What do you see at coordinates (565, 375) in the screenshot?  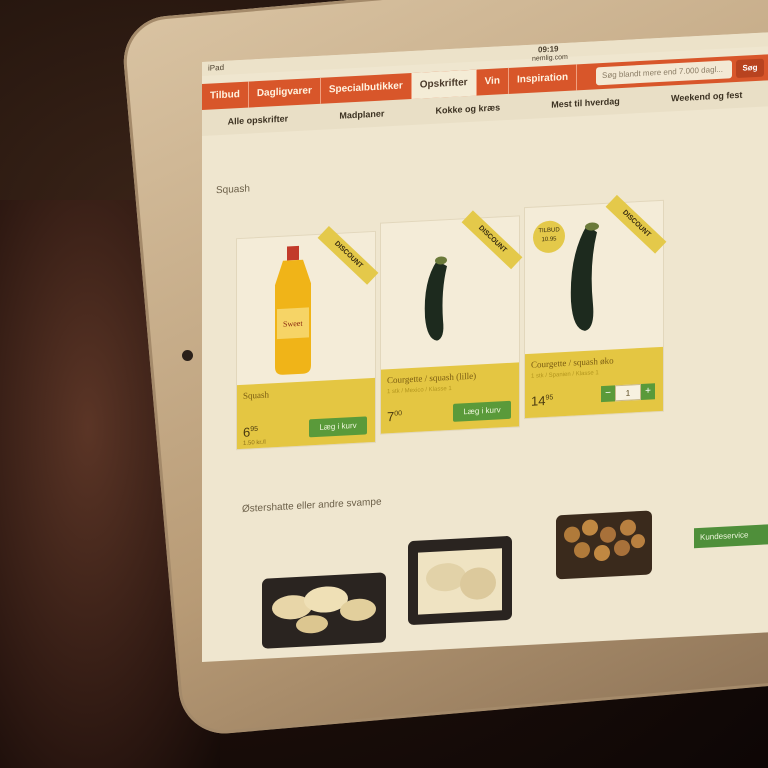 I see `product-subtitle: 1 stk / Spanien / Klasse 1` at bounding box center [565, 375].